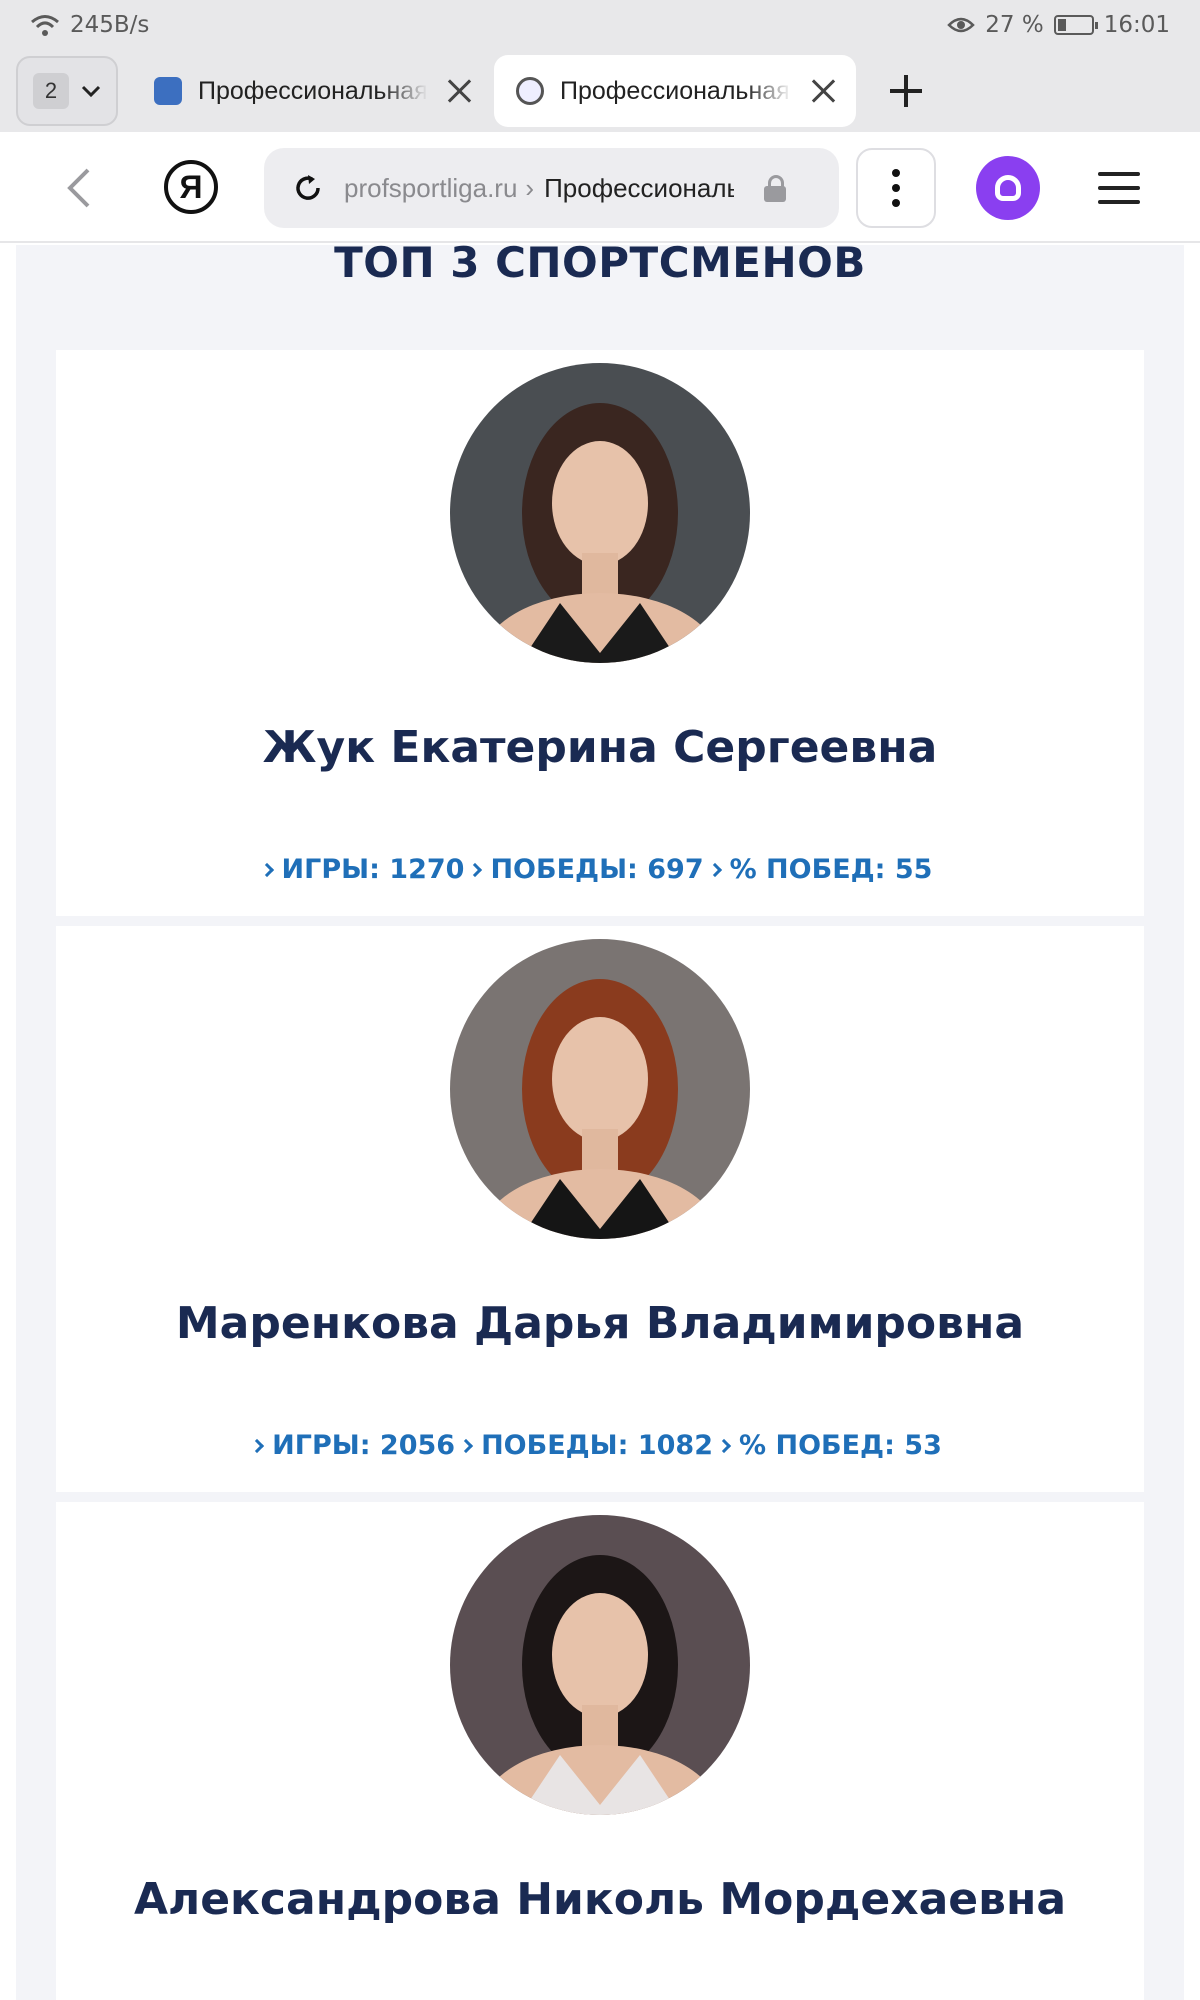 This screenshot has height=2000, width=1200. Describe the element at coordinates (600, 747) in the screenshot. I see `athlete-name: Жук Екатерина Сергеевна` at that location.